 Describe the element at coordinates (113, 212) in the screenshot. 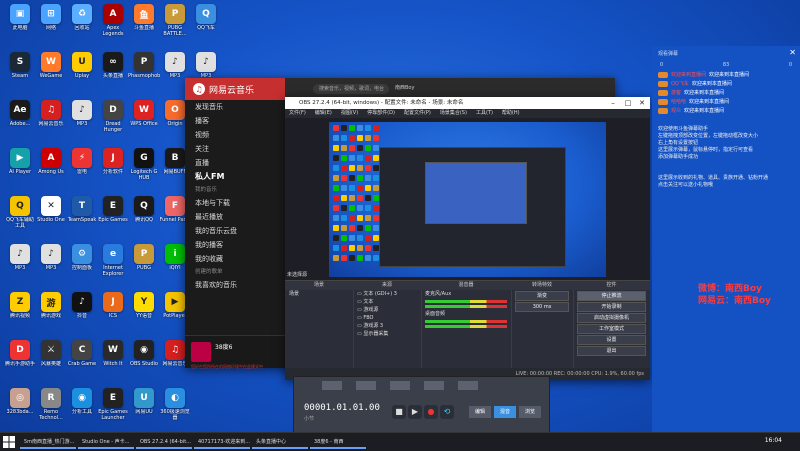

I see `desktop-icon: E Epic Games` at that location.